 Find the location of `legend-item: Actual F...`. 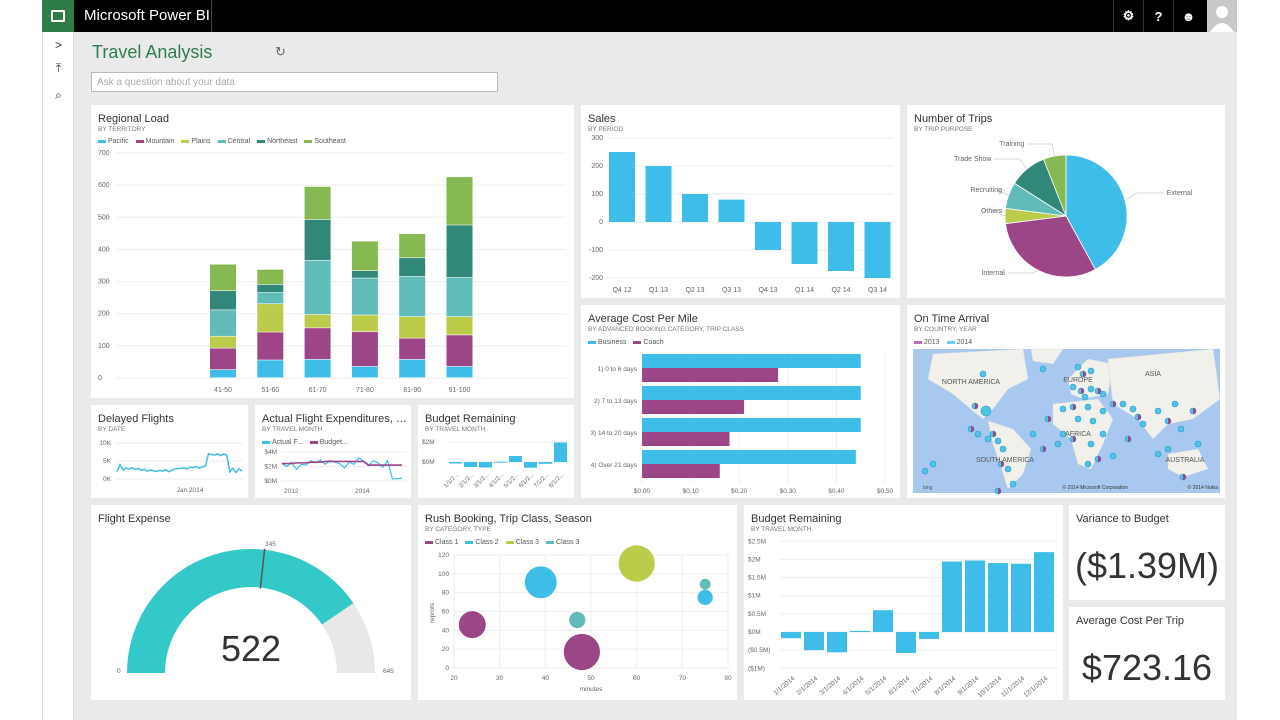

legend-item: Actual F... is located at coordinates (282, 442).